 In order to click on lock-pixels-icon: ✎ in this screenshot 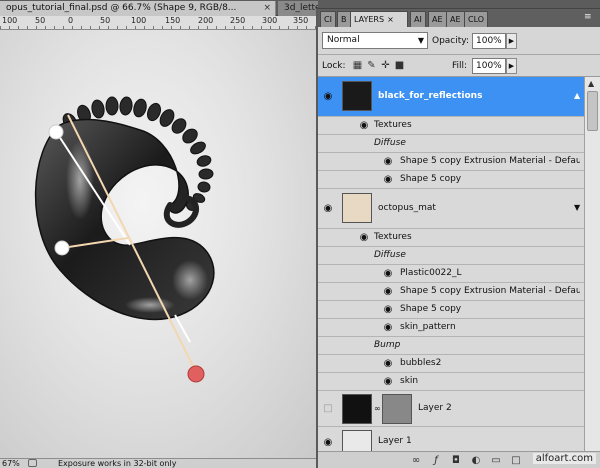, I will do `click(371, 65)`.